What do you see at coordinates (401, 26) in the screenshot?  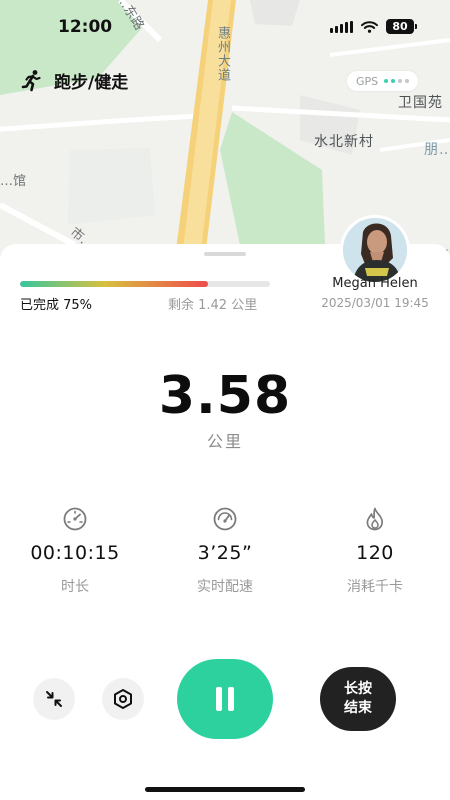 I see `battery-icon: 80` at bounding box center [401, 26].